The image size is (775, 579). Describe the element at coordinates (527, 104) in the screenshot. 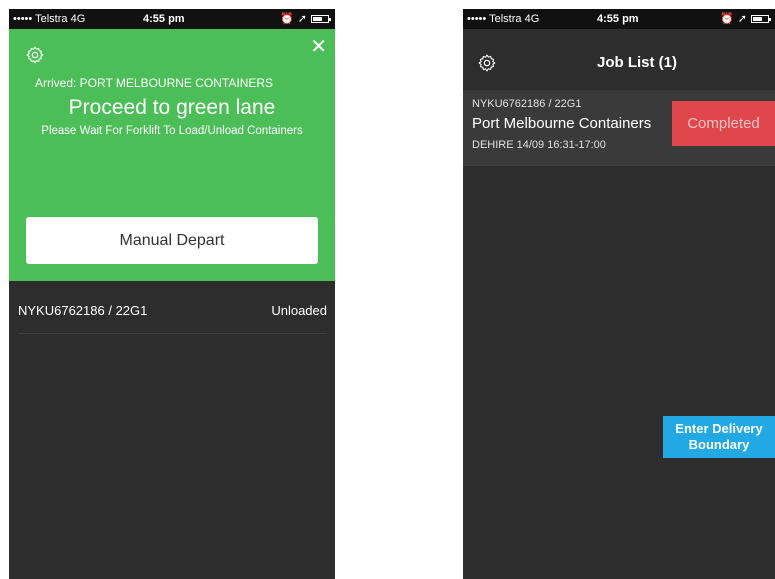

I see `job-container-code: NYKU6762186 / 22G1` at that location.